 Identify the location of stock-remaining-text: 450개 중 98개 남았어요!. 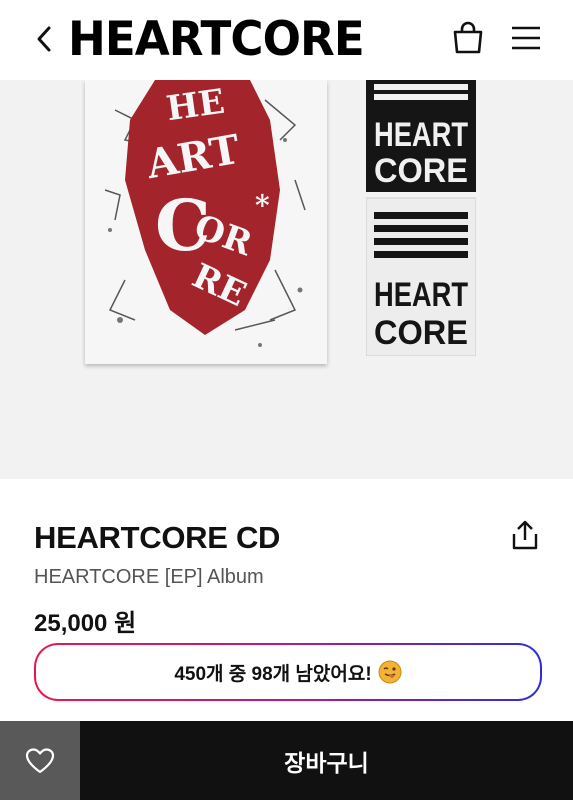
(273, 674).